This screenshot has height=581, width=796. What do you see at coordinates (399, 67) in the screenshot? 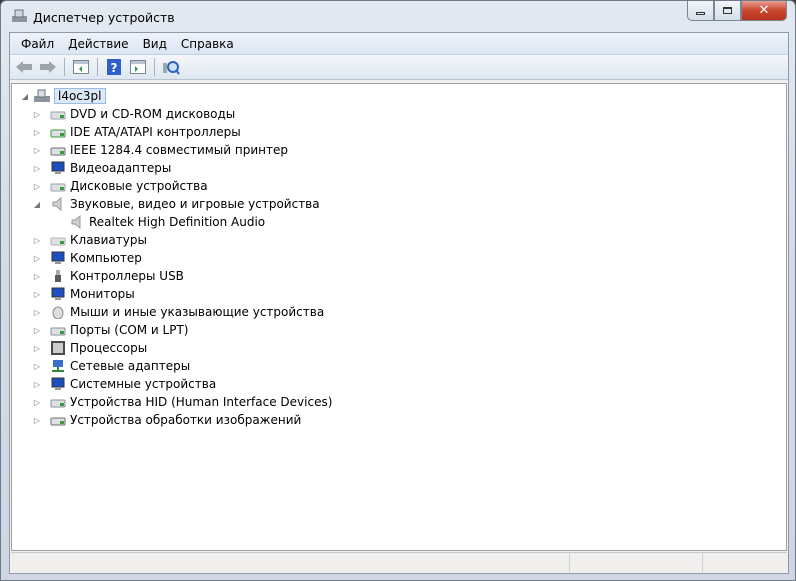
I see `toolbar: ?` at bounding box center [399, 67].